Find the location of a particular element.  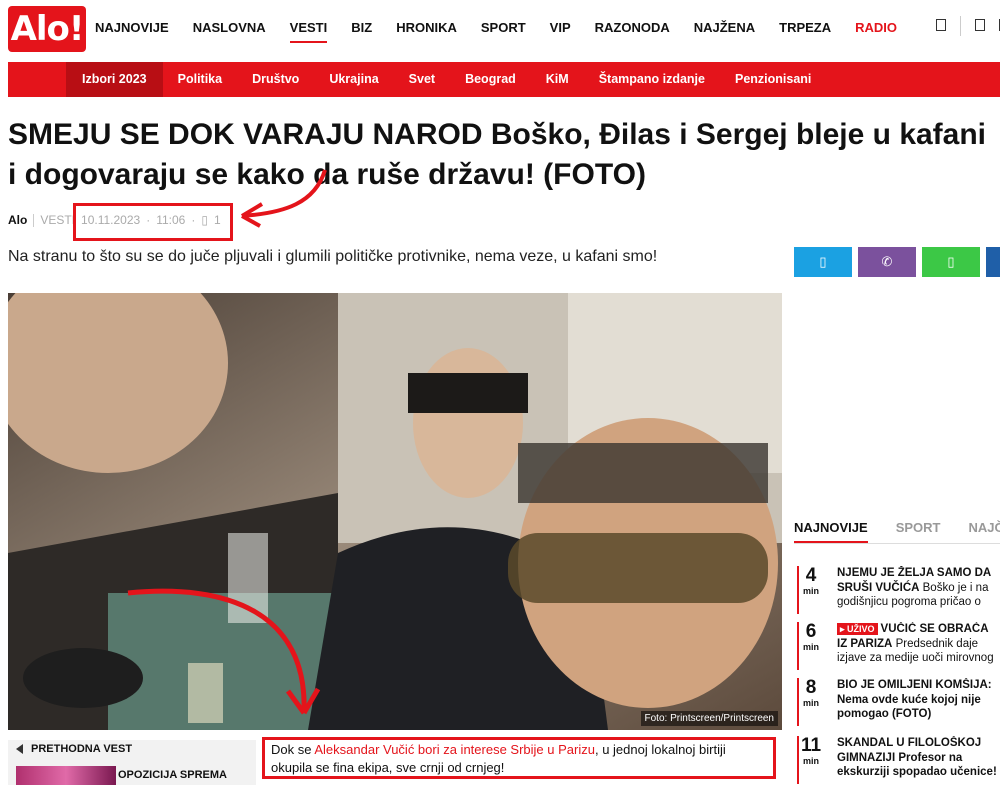

nav-item-radio: RADIO is located at coordinates (876, 31).